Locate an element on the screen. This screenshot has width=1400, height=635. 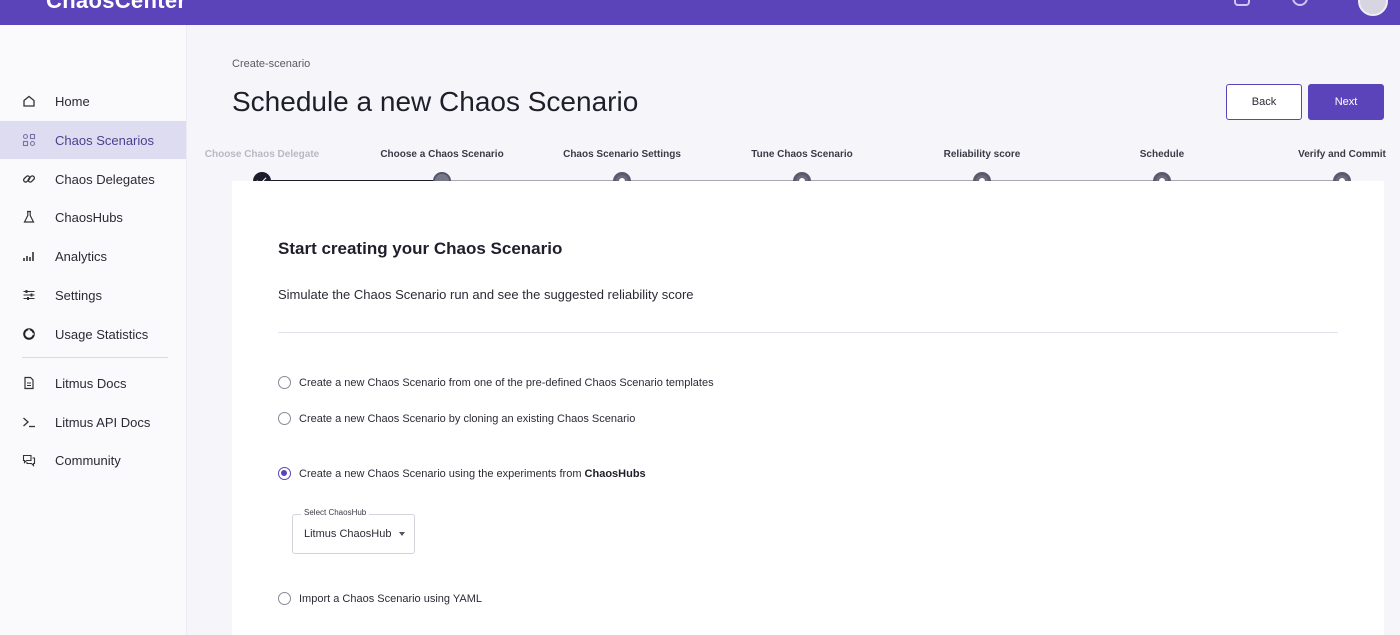
sidebar-item-chaoshubs: ChaosHubs is located at coordinates (93, 217).